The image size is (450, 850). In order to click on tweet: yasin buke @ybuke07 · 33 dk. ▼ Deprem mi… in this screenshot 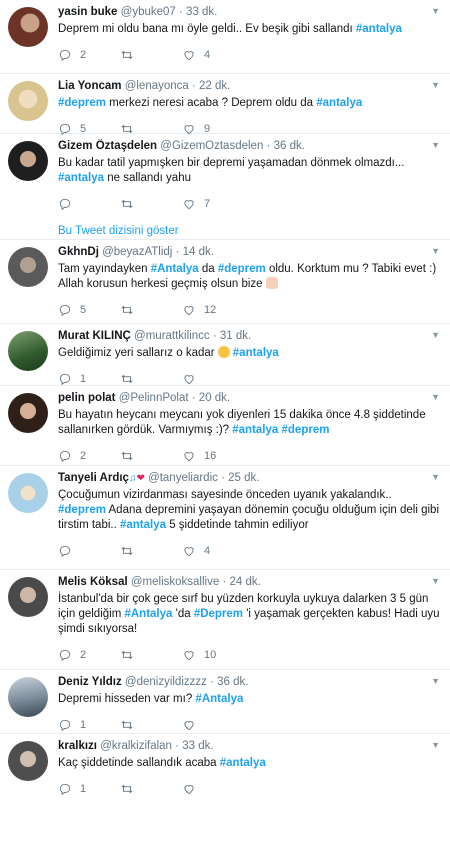, I will do `click(225, 37)`.